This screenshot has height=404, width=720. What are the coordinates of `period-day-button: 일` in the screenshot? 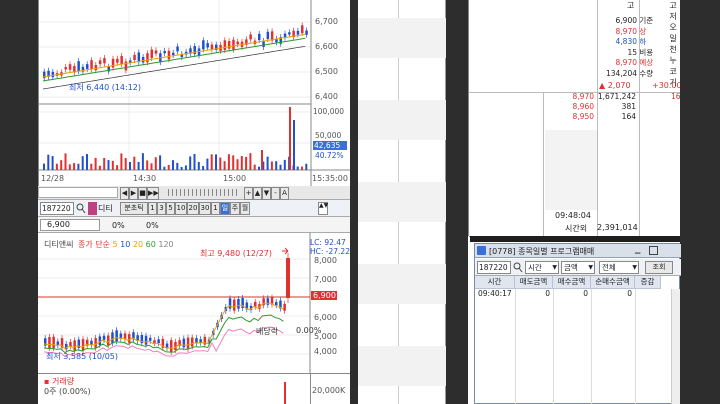 It's located at (225, 208).